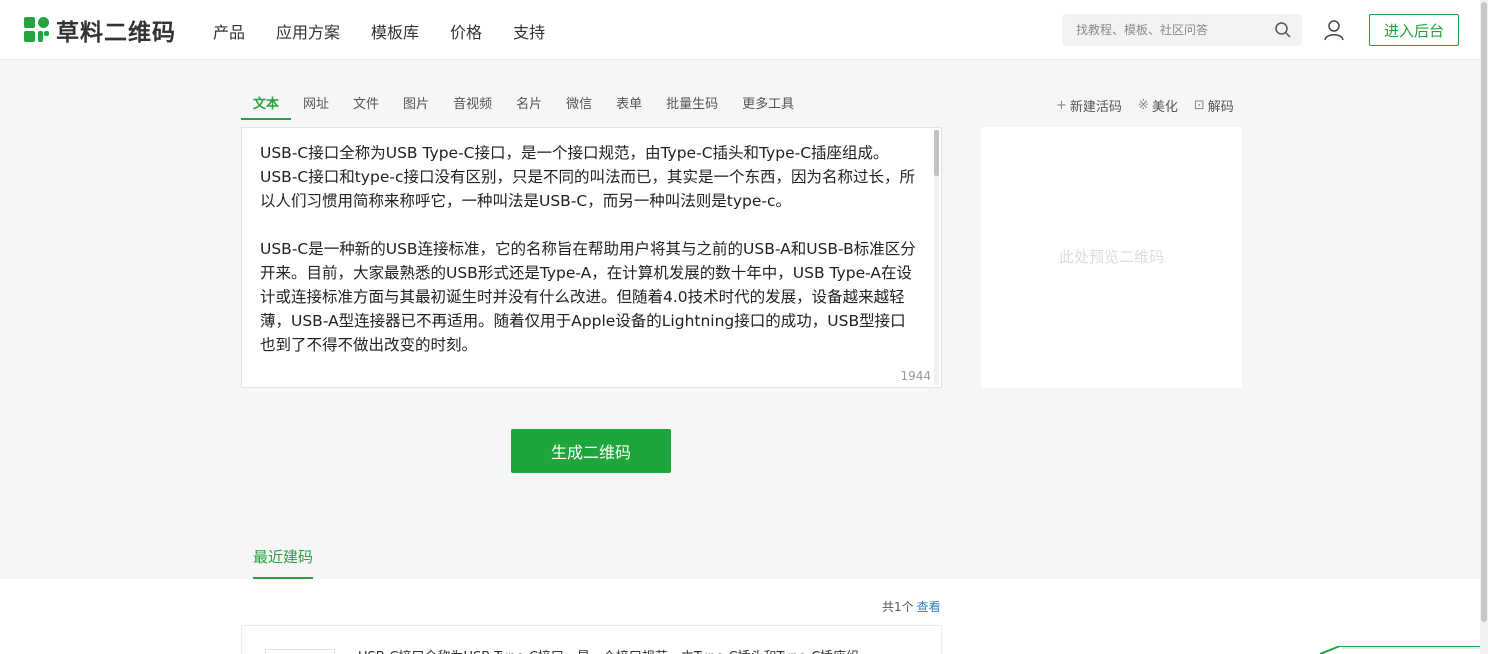 The width and height of the screenshot is (1488, 654). I want to click on page-scrollbar, so click(1484, 327).